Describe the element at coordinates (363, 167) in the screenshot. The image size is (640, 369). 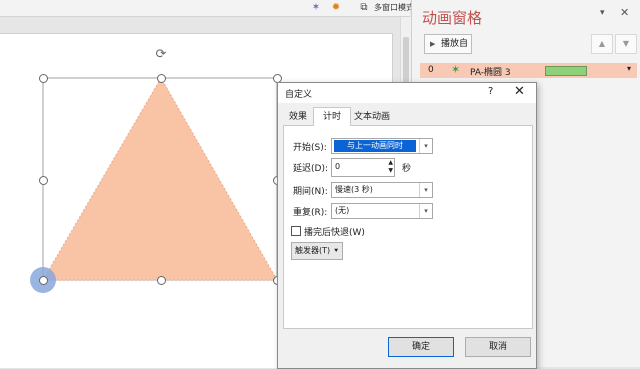
I see `delay-input: 0 ▲ ▼` at that location.